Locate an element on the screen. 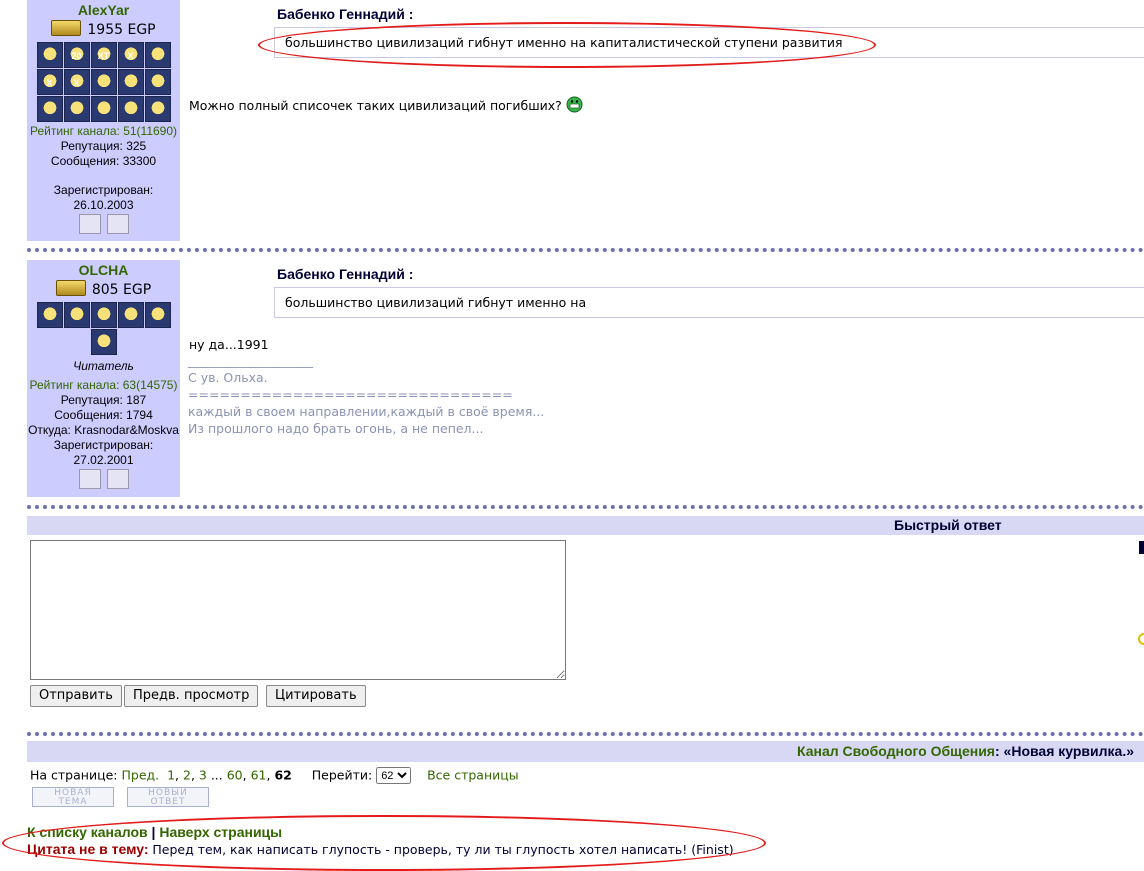 The height and width of the screenshot is (871, 1144). goto-page-select: 62 is located at coordinates (394, 775).